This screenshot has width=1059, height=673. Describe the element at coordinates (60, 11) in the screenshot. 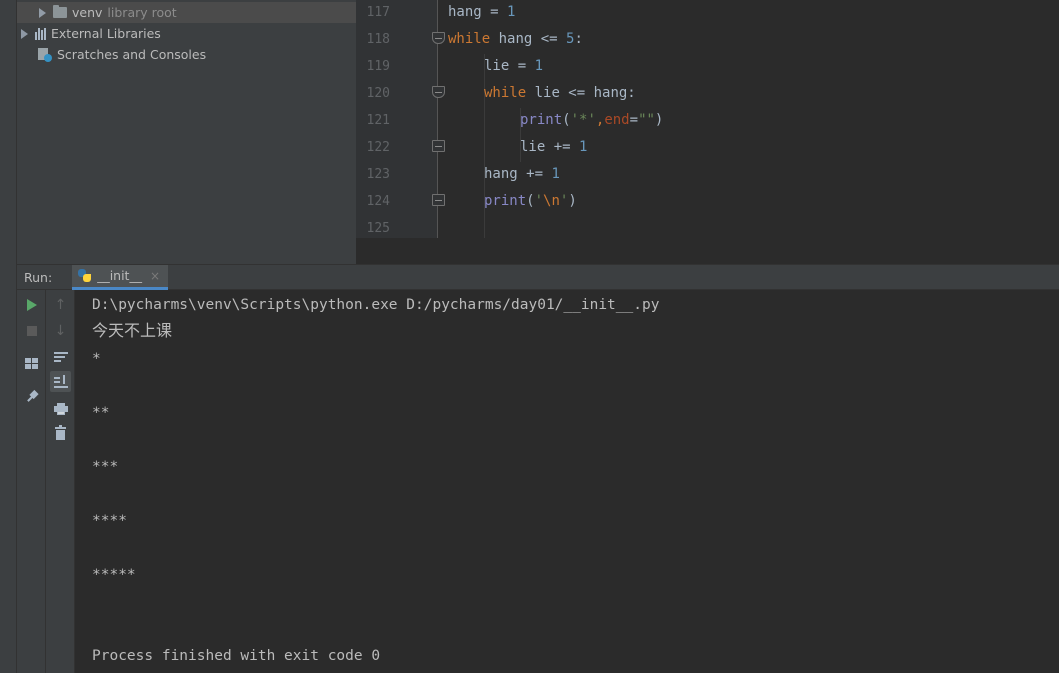

I see `folder-icon` at that location.